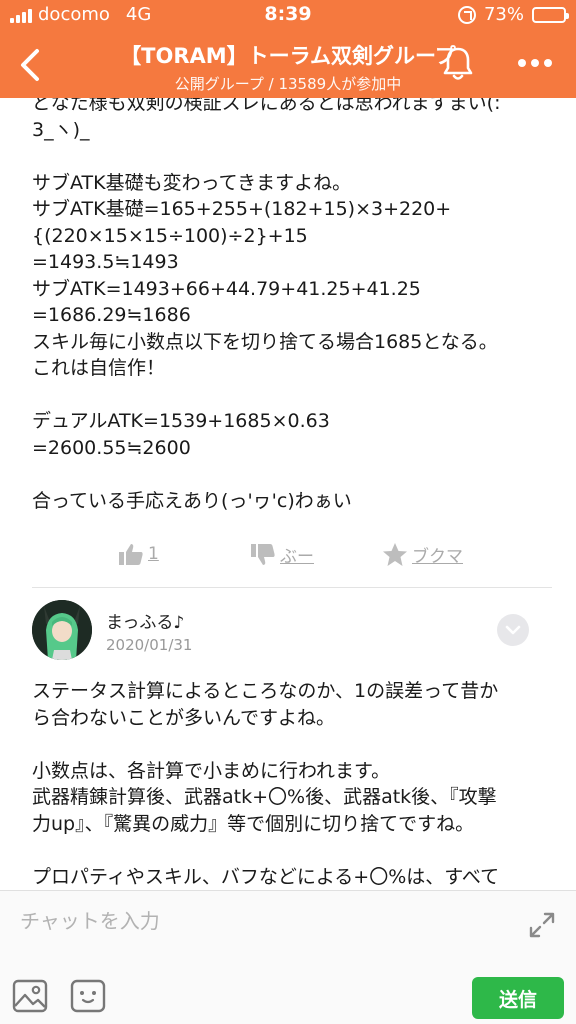 The image size is (576, 1024). I want to click on title-block: 【TORAM】トーラム双剣グループ 公開グループ / 13589人が参加中, so click(288, 67).